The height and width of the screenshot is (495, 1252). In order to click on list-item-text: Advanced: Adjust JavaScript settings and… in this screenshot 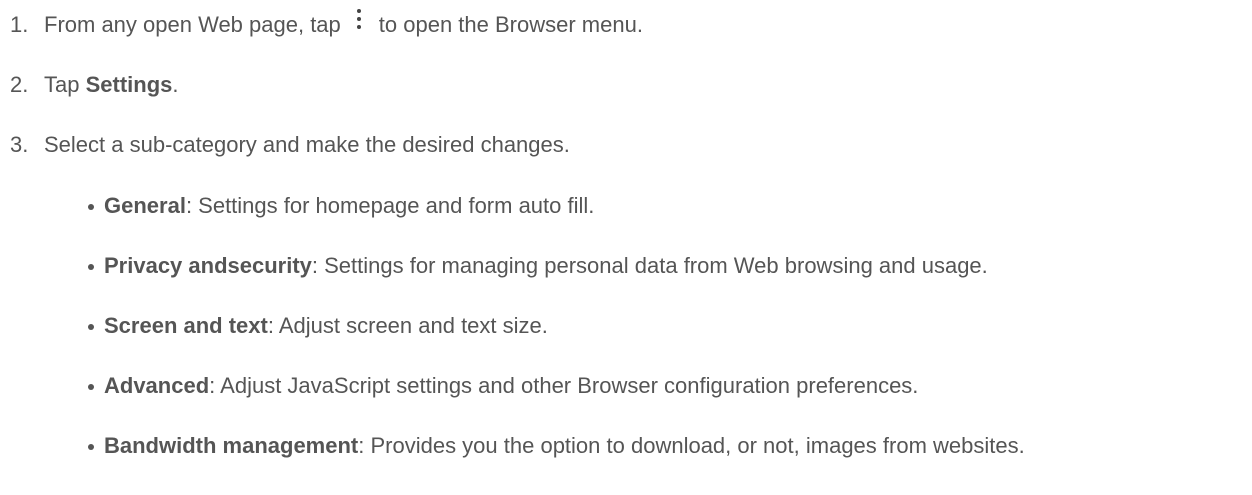, I will do `click(644, 385)`.